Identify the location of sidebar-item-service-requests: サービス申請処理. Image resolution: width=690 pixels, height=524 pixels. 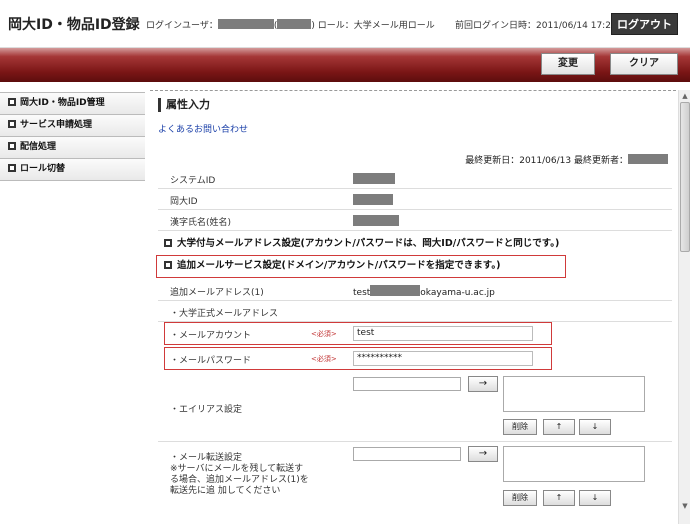
(72, 125).